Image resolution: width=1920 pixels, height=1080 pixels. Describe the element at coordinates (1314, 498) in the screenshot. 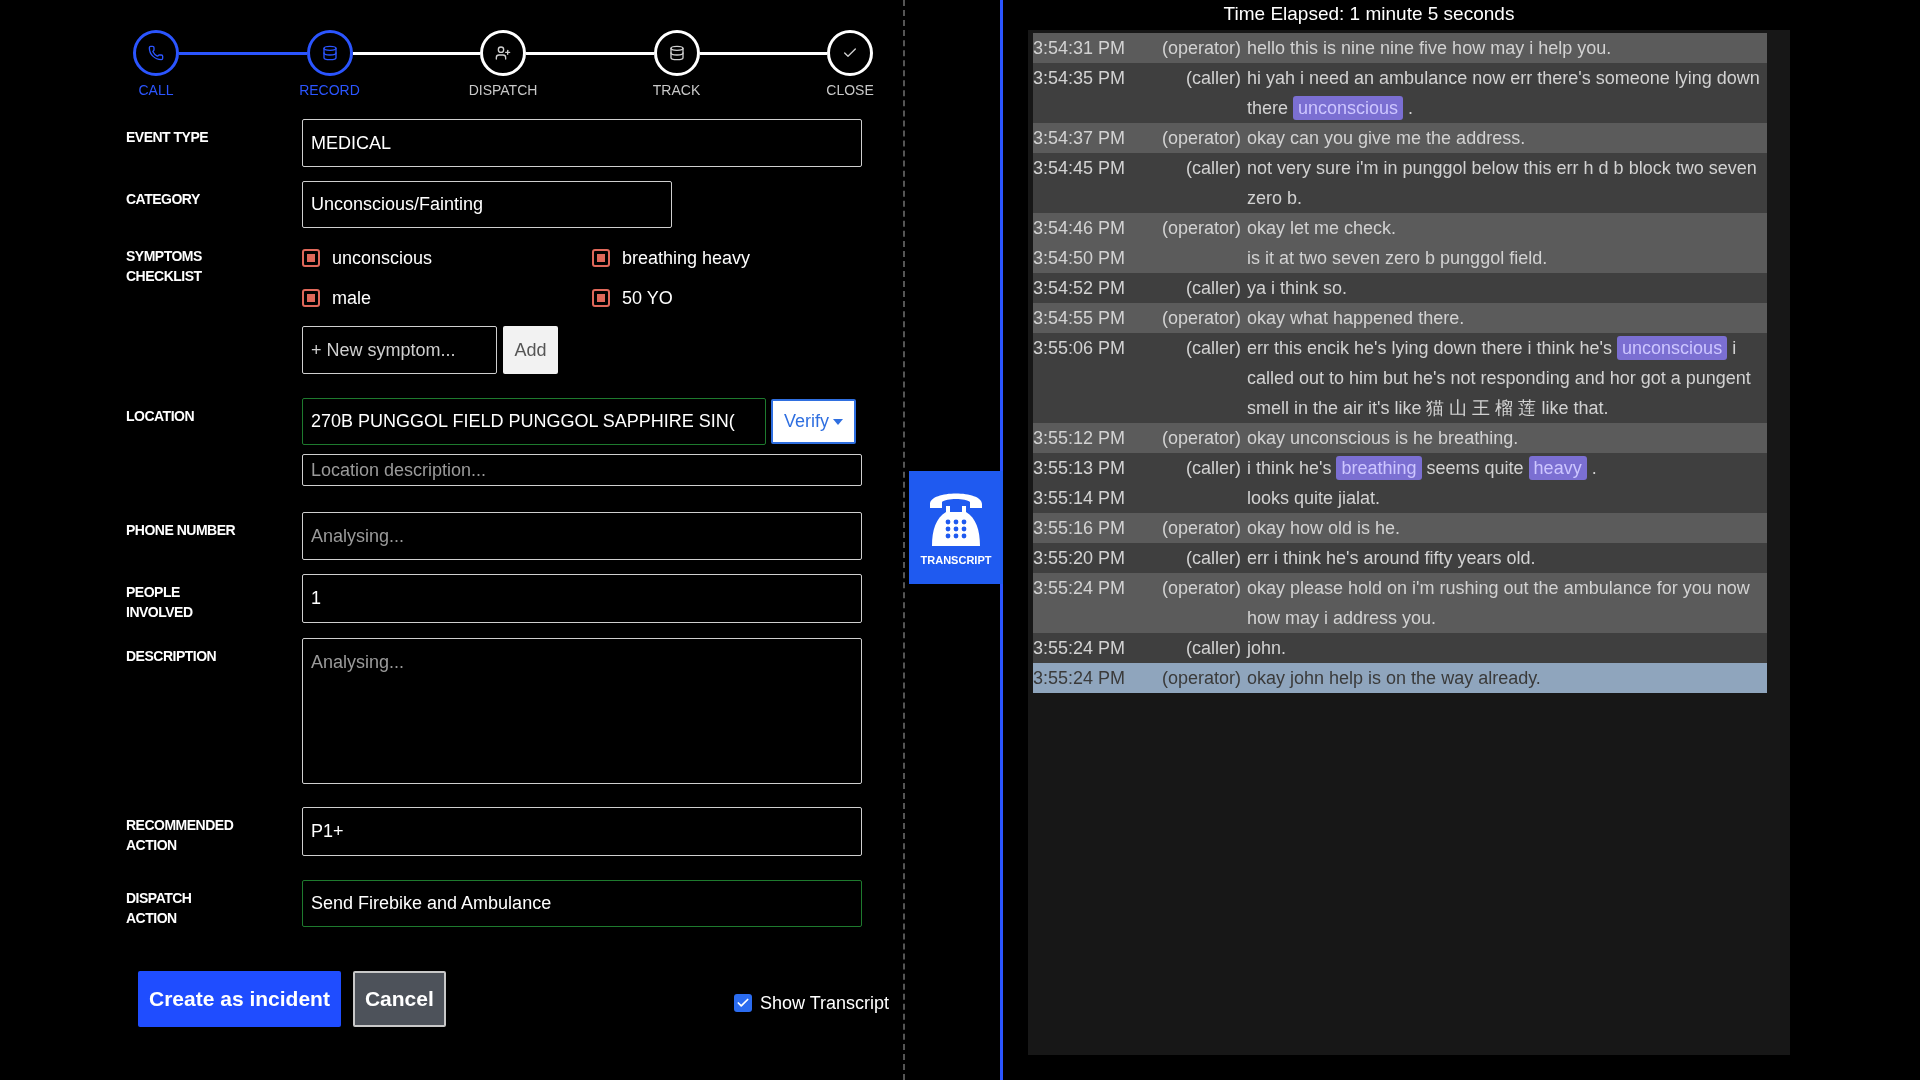

I see `utterance-text: looks quite jialat.` at that location.